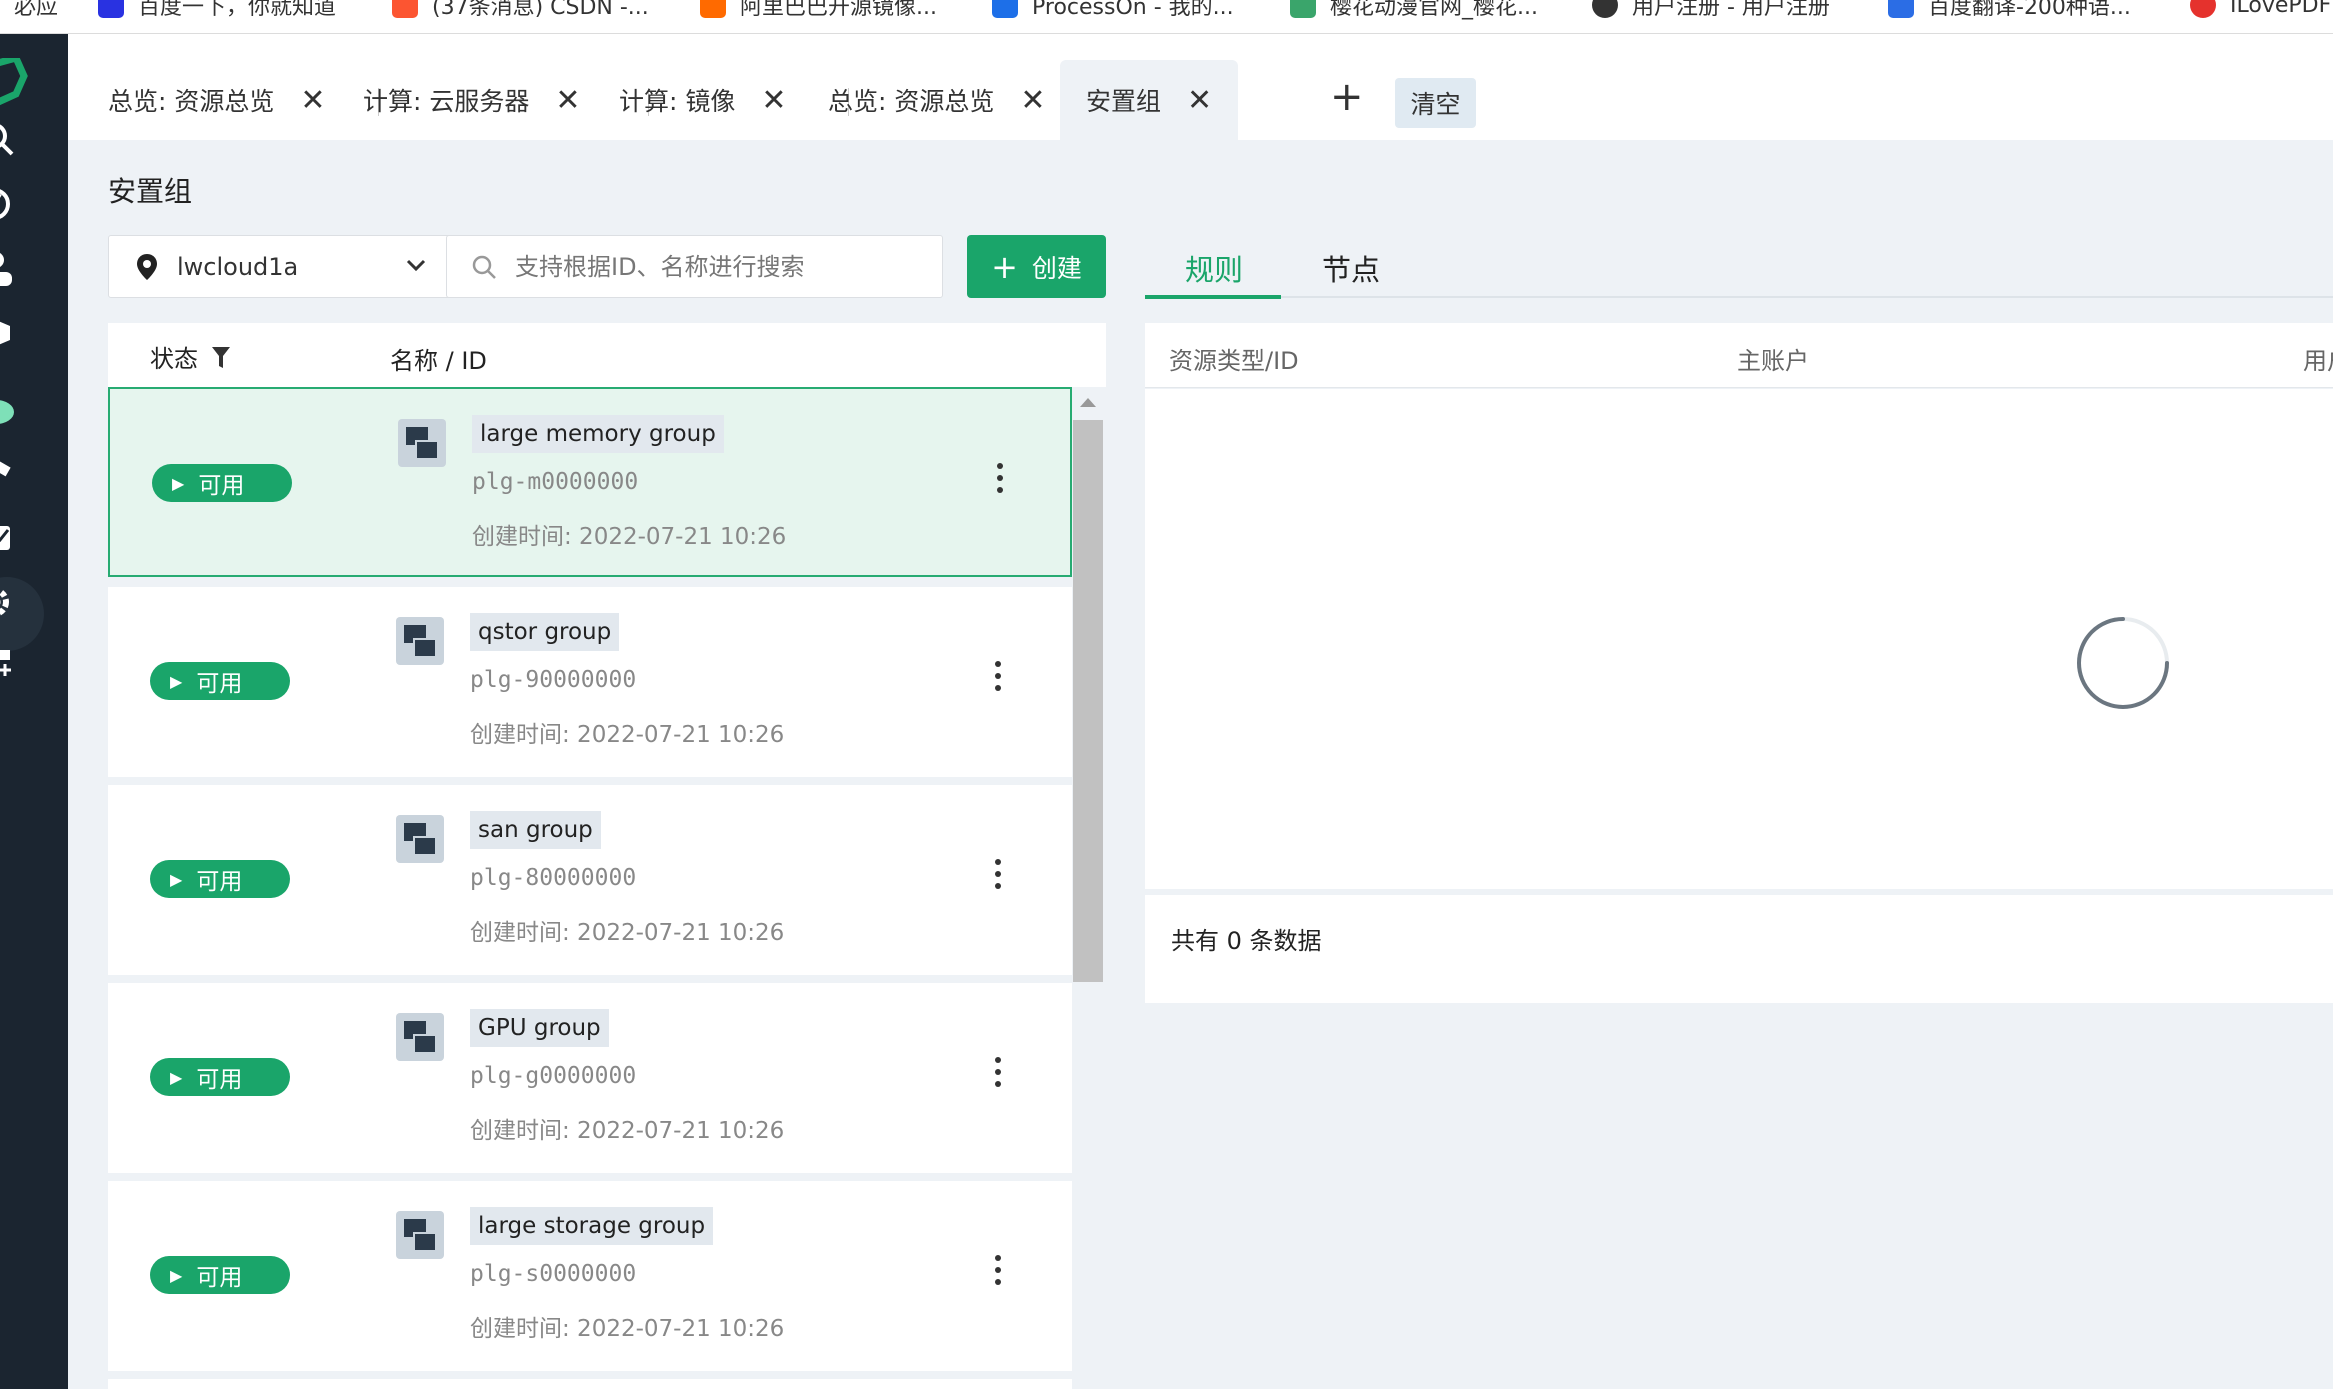  What do you see at coordinates (1711, 11) in the screenshot?
I see `bookmark-item: 用户注册 - 用户注册` at bounding box center [1711, 11].